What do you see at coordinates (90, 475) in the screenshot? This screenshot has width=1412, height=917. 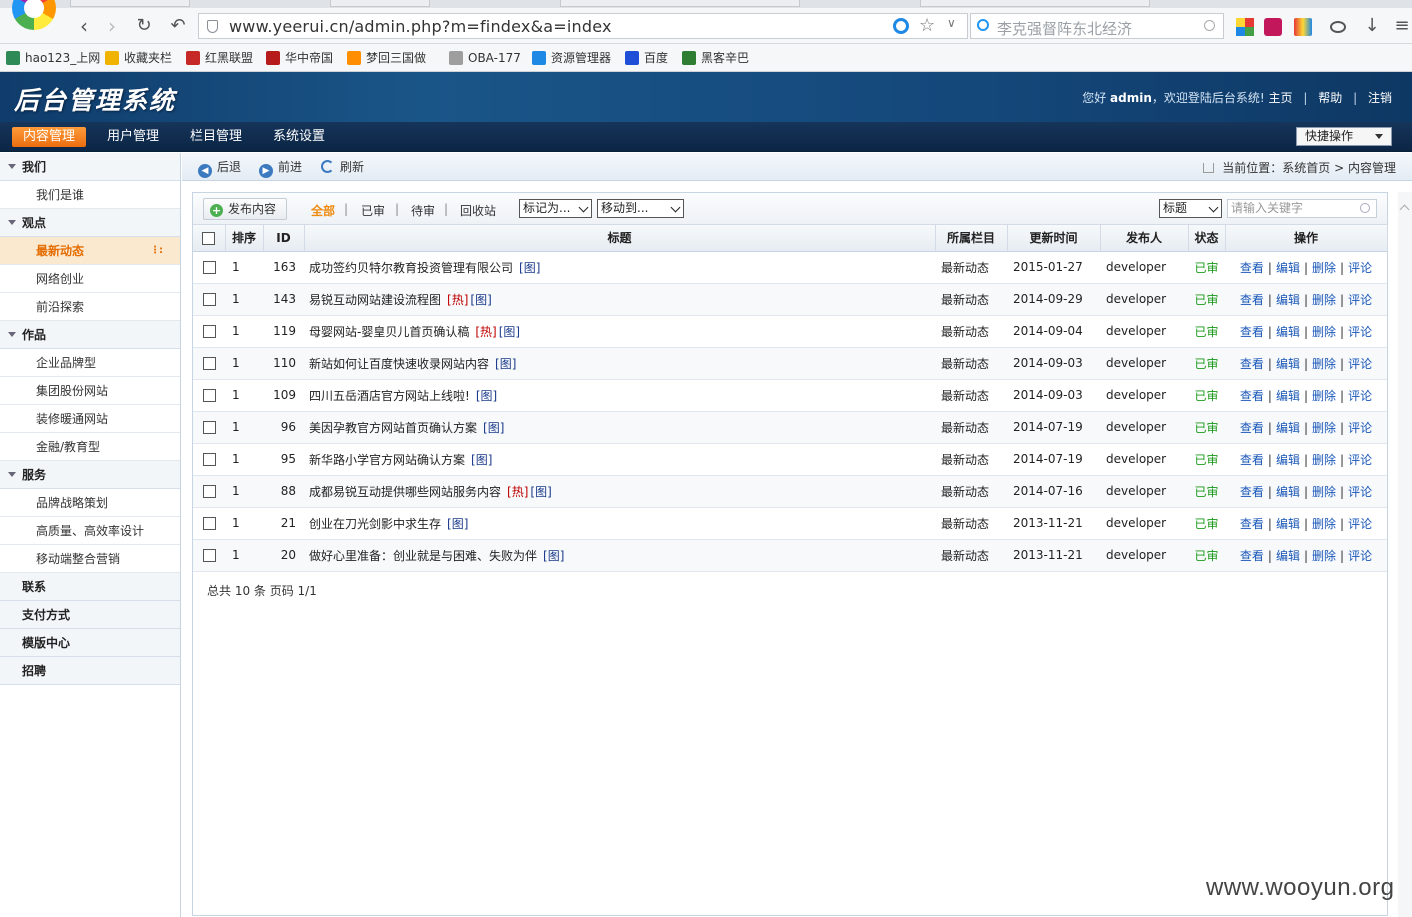 I see `sidebar-group: 服务` at bounding box center [90, 475].